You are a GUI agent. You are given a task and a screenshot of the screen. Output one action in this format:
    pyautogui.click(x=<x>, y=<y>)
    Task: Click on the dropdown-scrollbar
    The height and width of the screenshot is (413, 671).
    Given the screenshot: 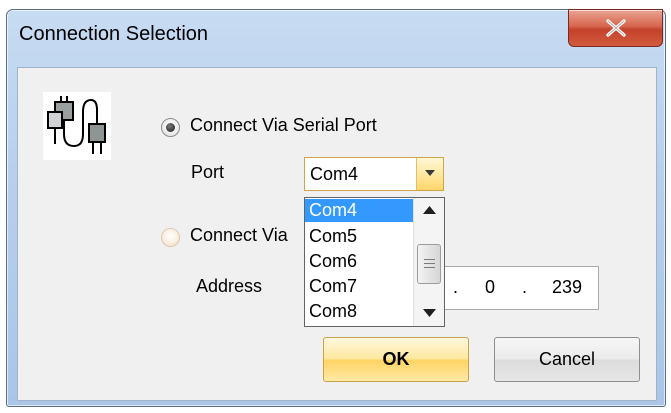 What is the action you would take?
    pyautogui.click(x=428, y=262)
    